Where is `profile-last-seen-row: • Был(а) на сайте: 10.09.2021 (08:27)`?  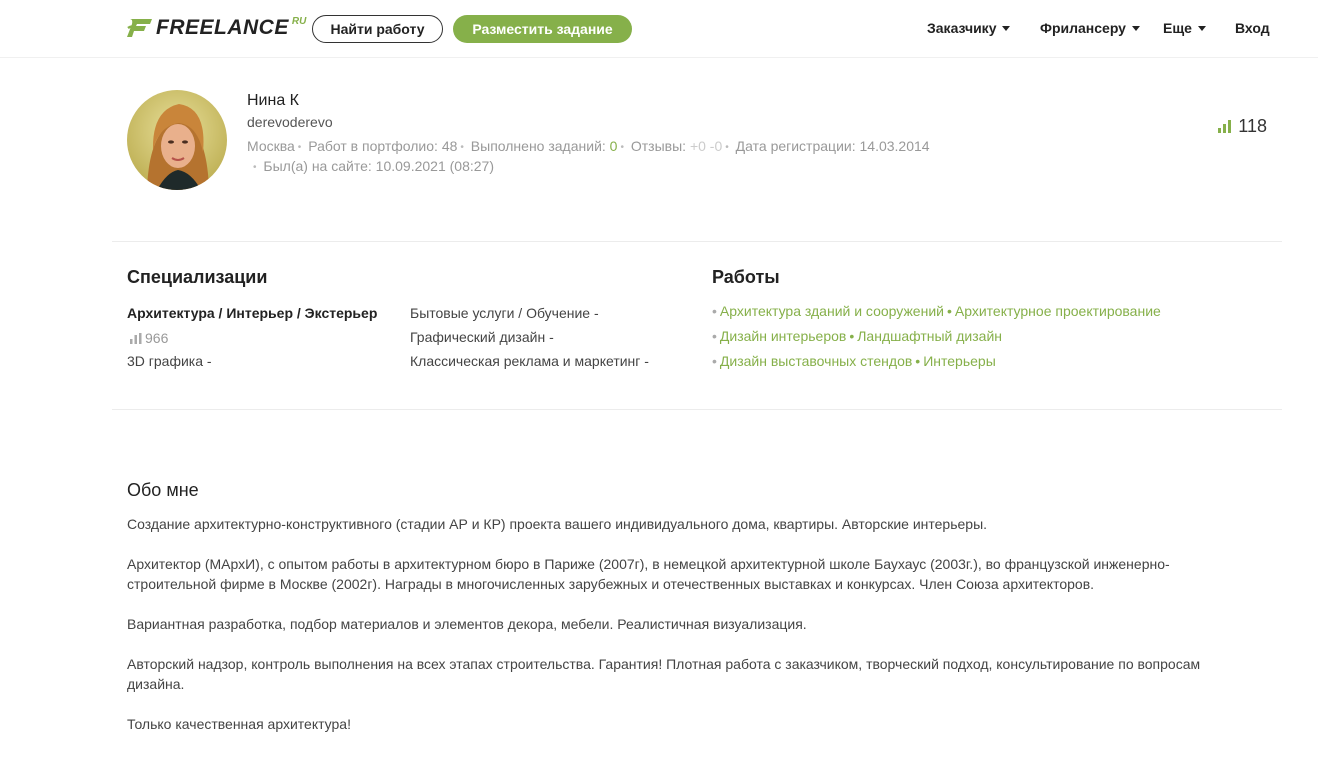 profile-last-seen-row: • Был(а) на сайте: 10.09.2021 (08:27) is located at coordinates (373, 166).